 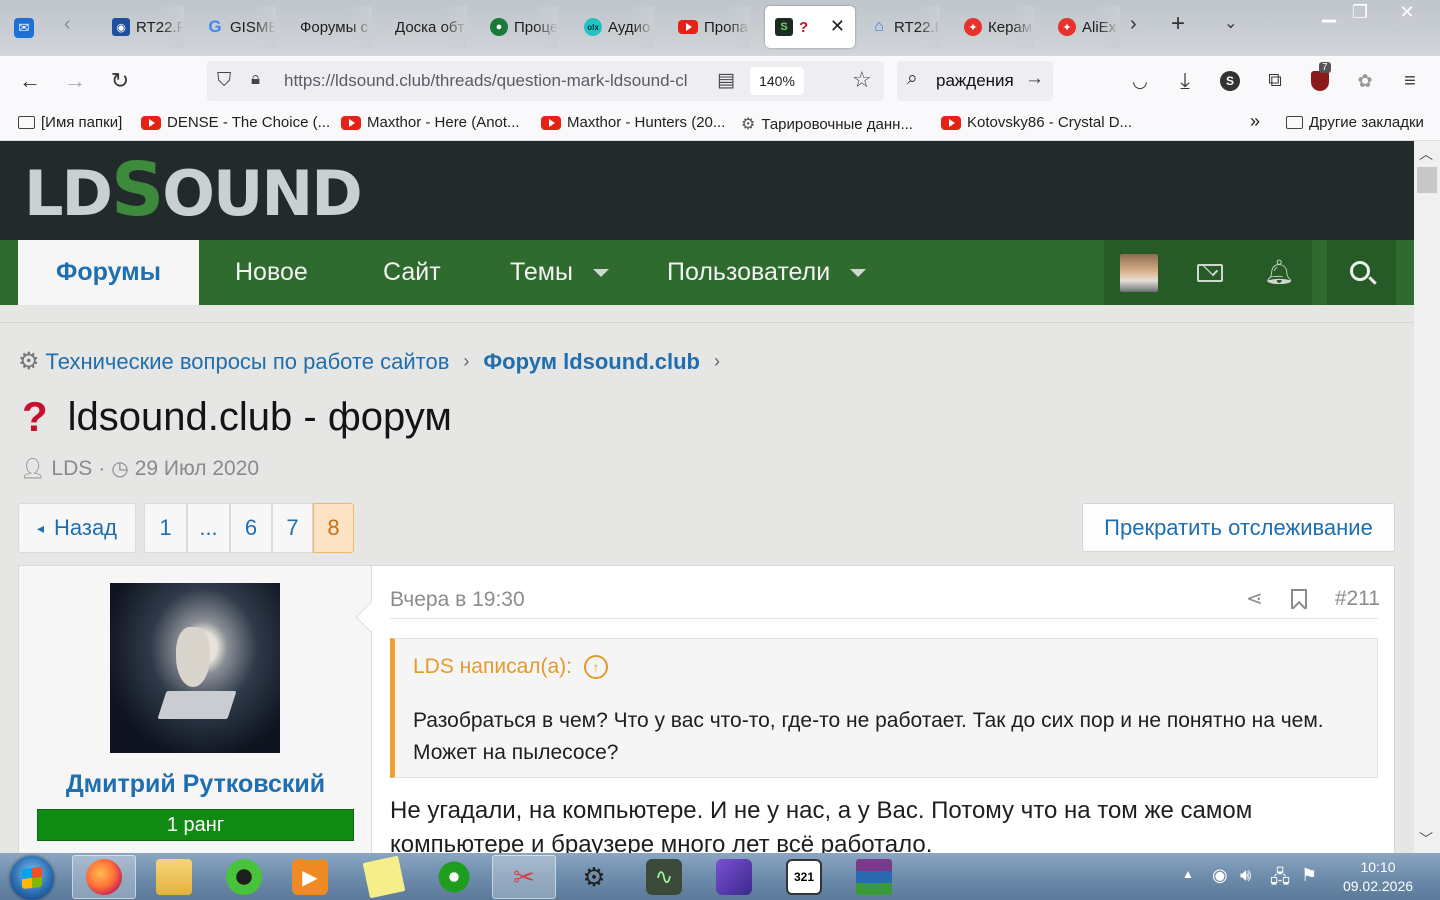 I want to click on network-icon: 🖧, so click(x=1280, y=880).